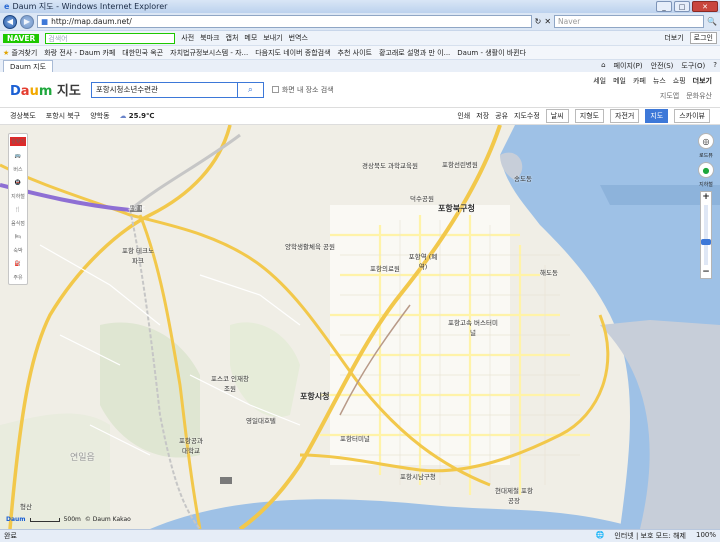 The width and height of the screenshot is (720, 558). I want to click on zoom-out-button: −, so click(706, 272).